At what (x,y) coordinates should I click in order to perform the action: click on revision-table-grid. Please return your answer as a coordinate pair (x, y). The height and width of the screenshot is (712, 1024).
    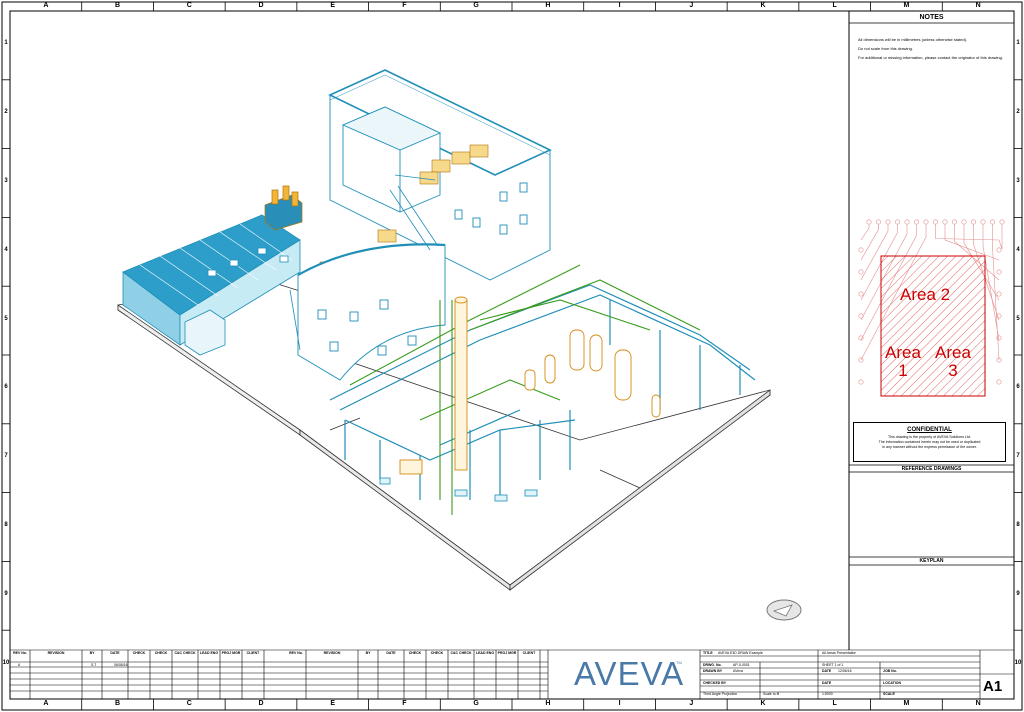
    Looking at the image, I should click on (512, 674).